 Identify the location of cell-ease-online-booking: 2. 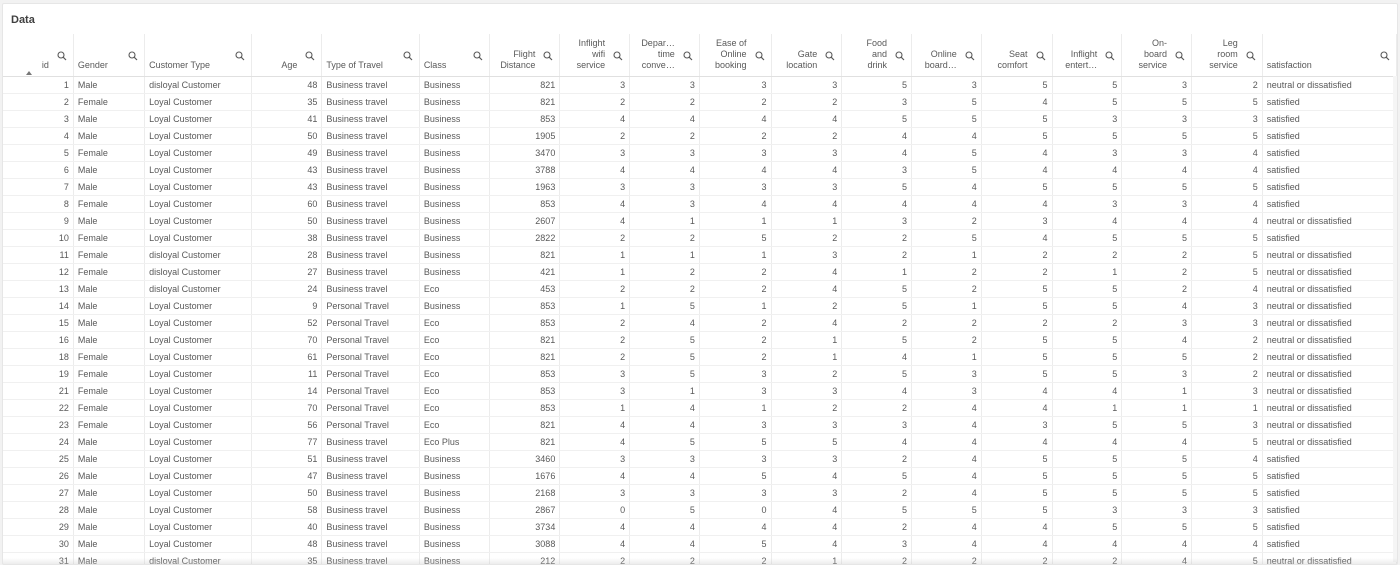
(735, 102).